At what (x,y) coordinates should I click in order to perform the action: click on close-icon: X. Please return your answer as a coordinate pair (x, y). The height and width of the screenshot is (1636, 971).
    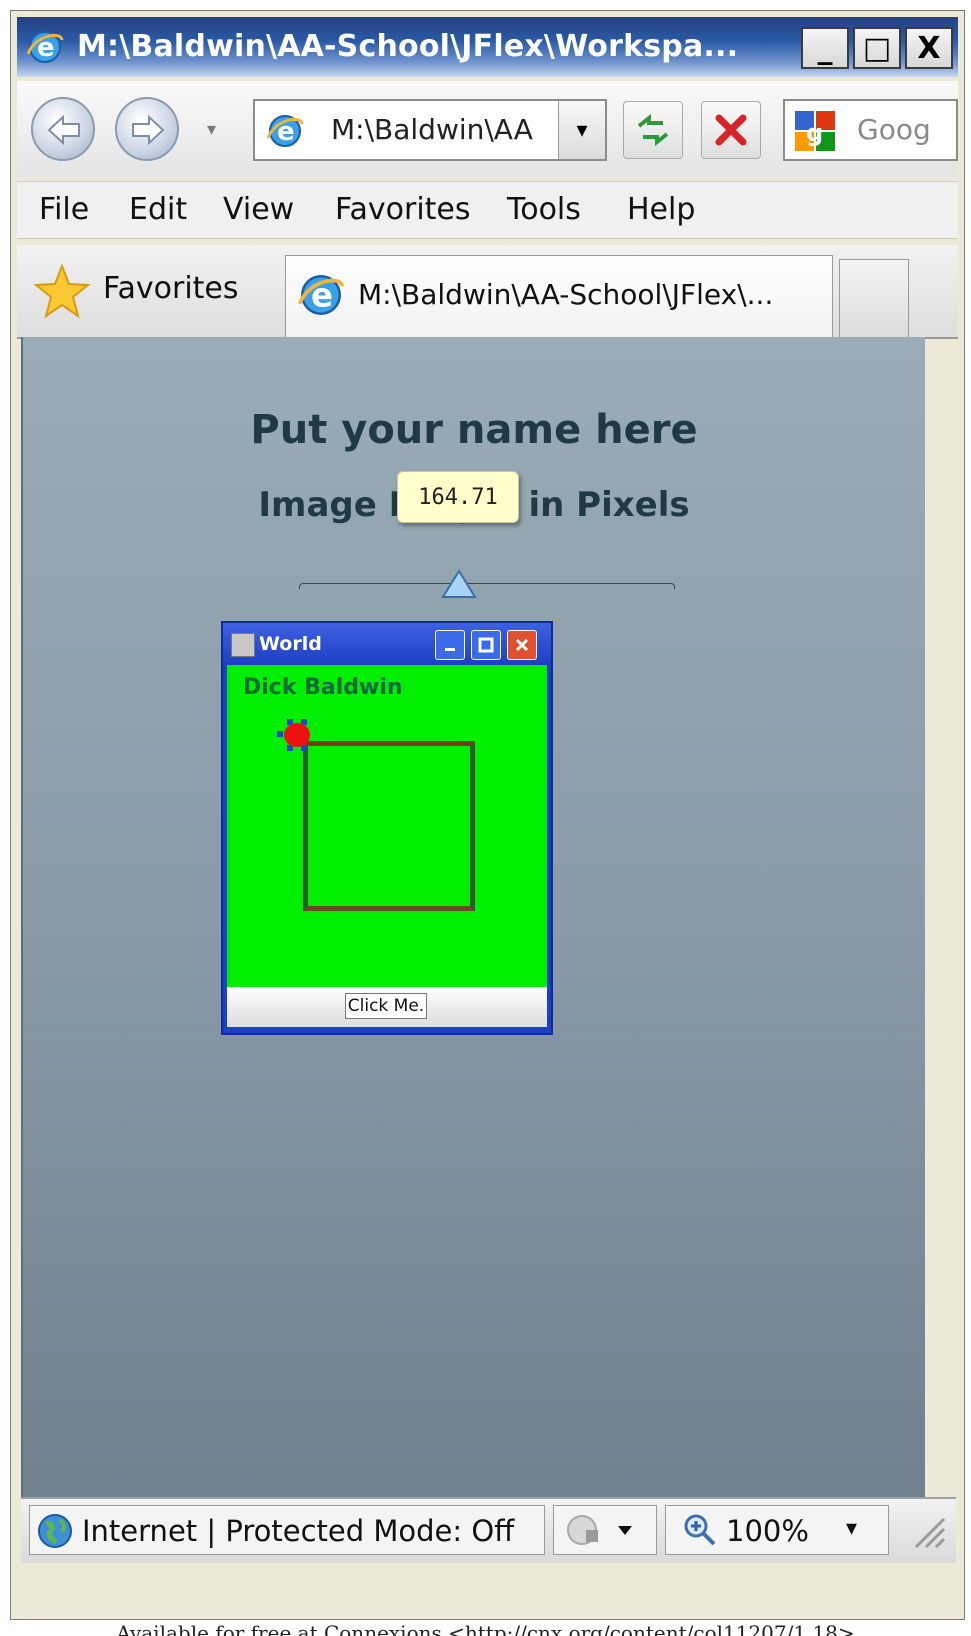
    Looking at the image, I should click on (929, 48).